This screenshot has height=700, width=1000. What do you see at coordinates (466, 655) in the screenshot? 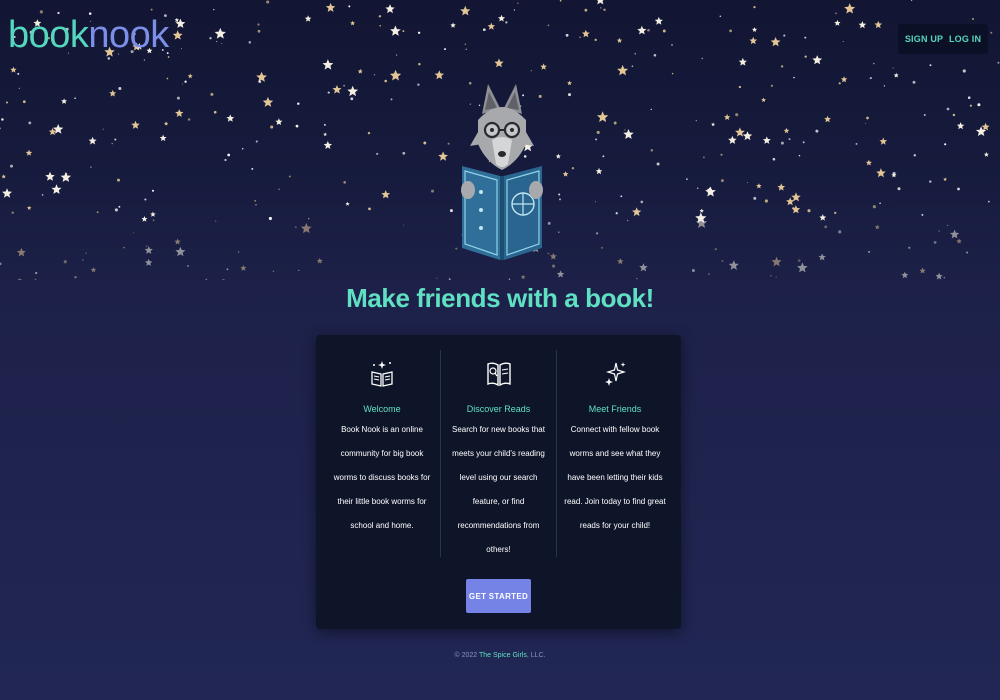
I see `footer-copyright: © 2022` at bounding box center [466, 655].